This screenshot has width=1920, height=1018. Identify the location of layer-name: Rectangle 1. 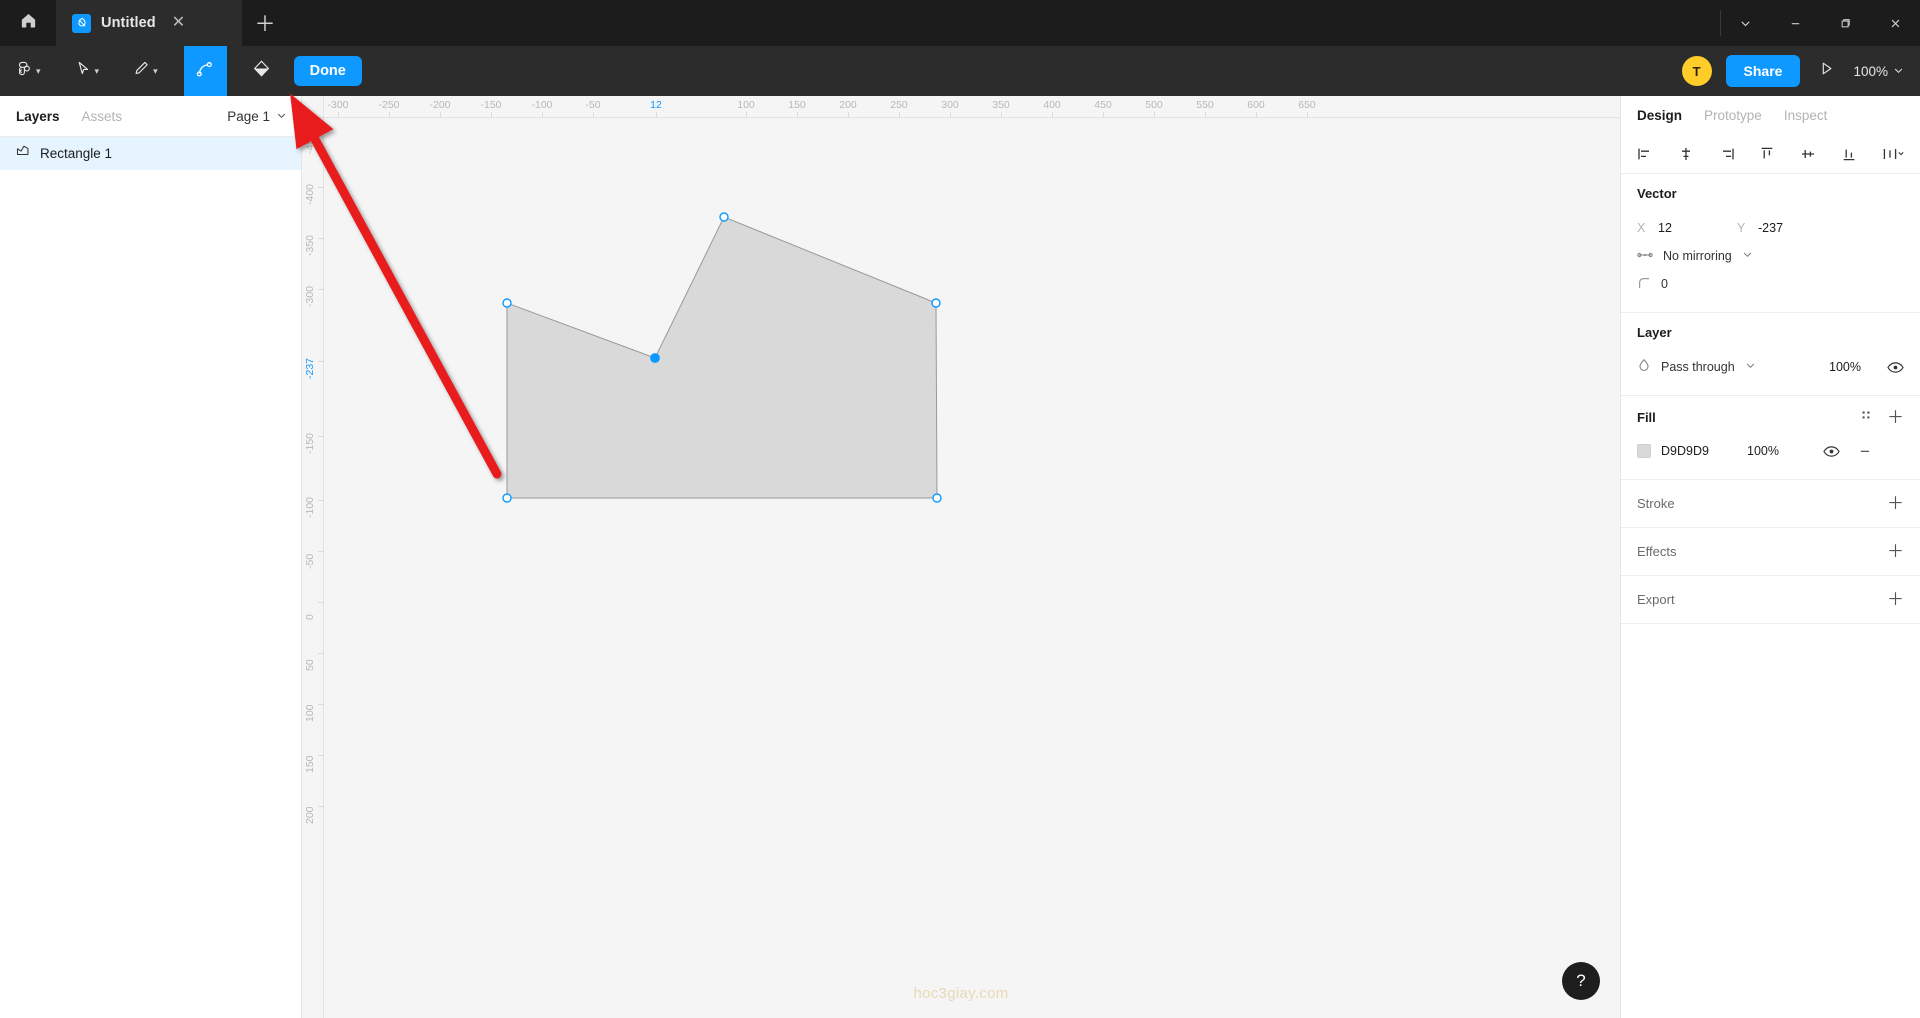
(76, 153).